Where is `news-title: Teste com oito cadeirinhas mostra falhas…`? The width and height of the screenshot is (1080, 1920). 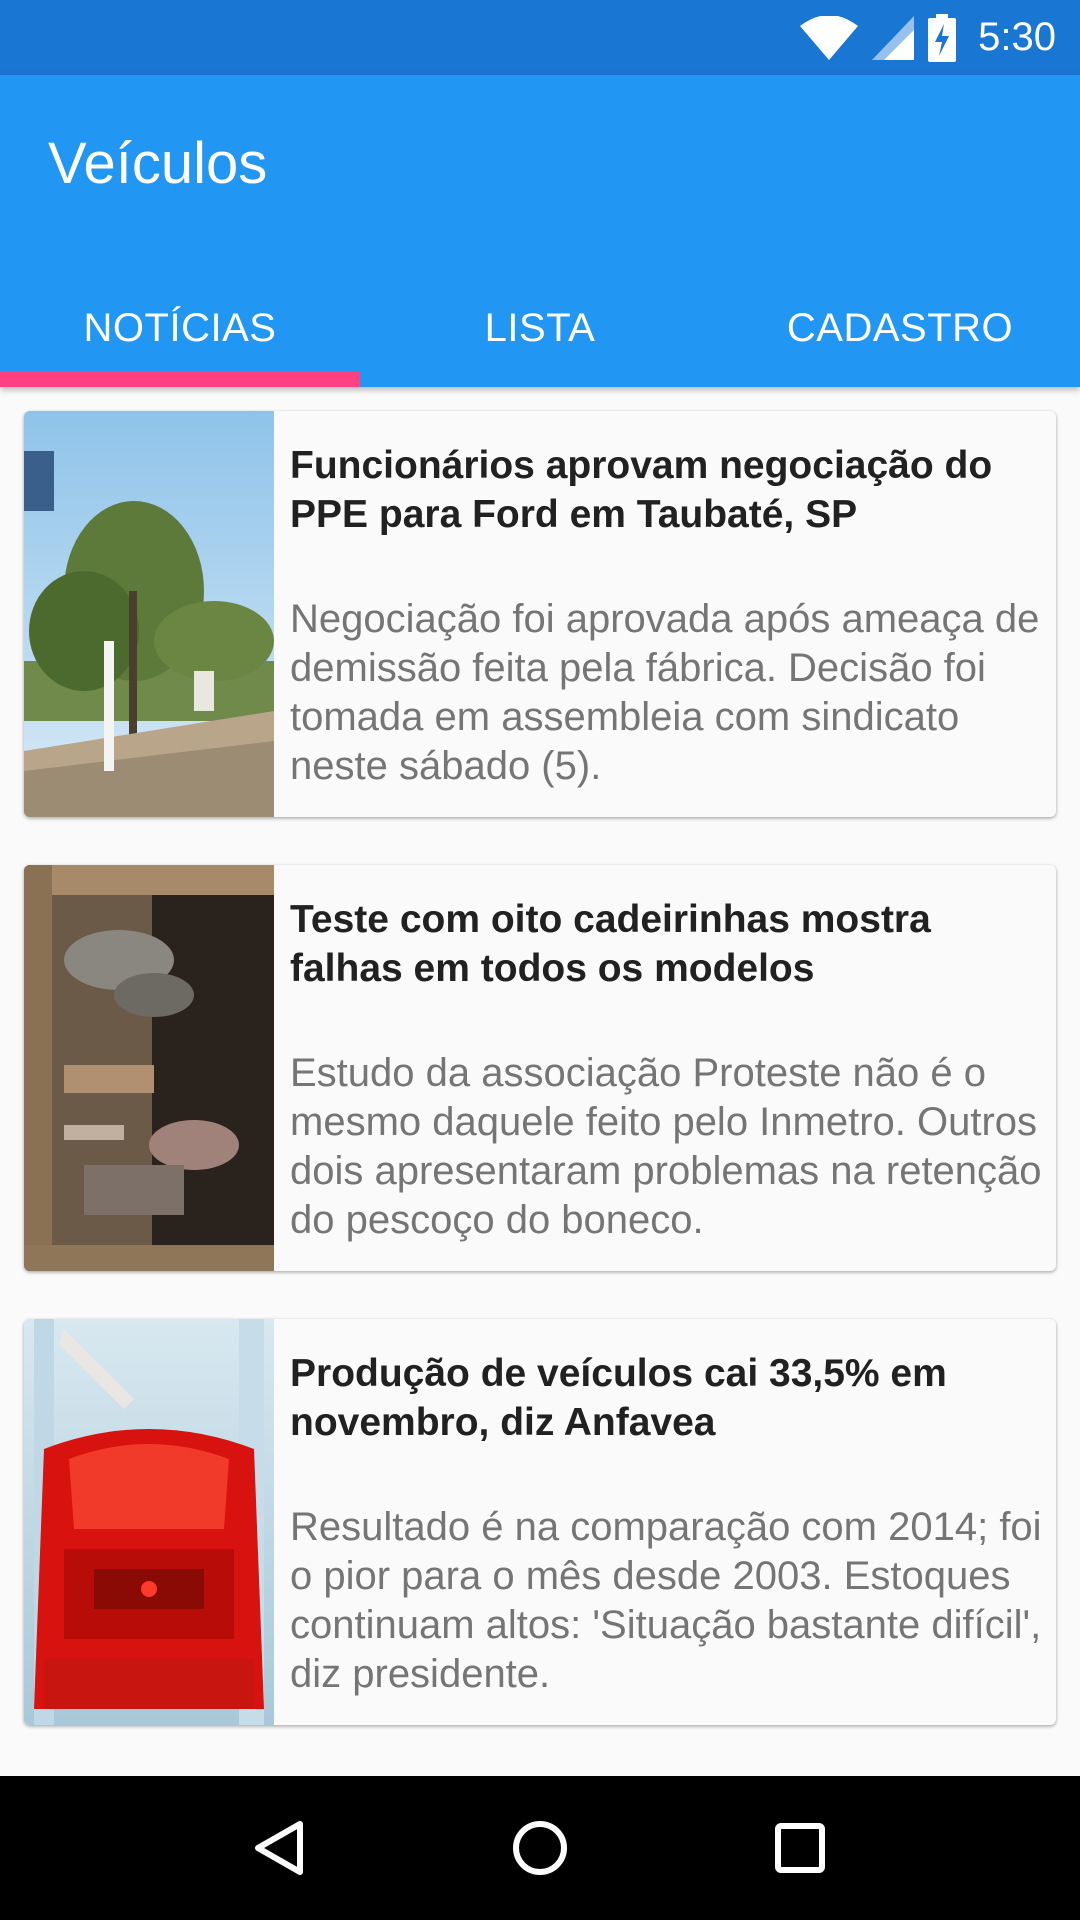
news-title: Teste com oito cadeirinhas mostra falhas… is located at coordinates (610, 944).